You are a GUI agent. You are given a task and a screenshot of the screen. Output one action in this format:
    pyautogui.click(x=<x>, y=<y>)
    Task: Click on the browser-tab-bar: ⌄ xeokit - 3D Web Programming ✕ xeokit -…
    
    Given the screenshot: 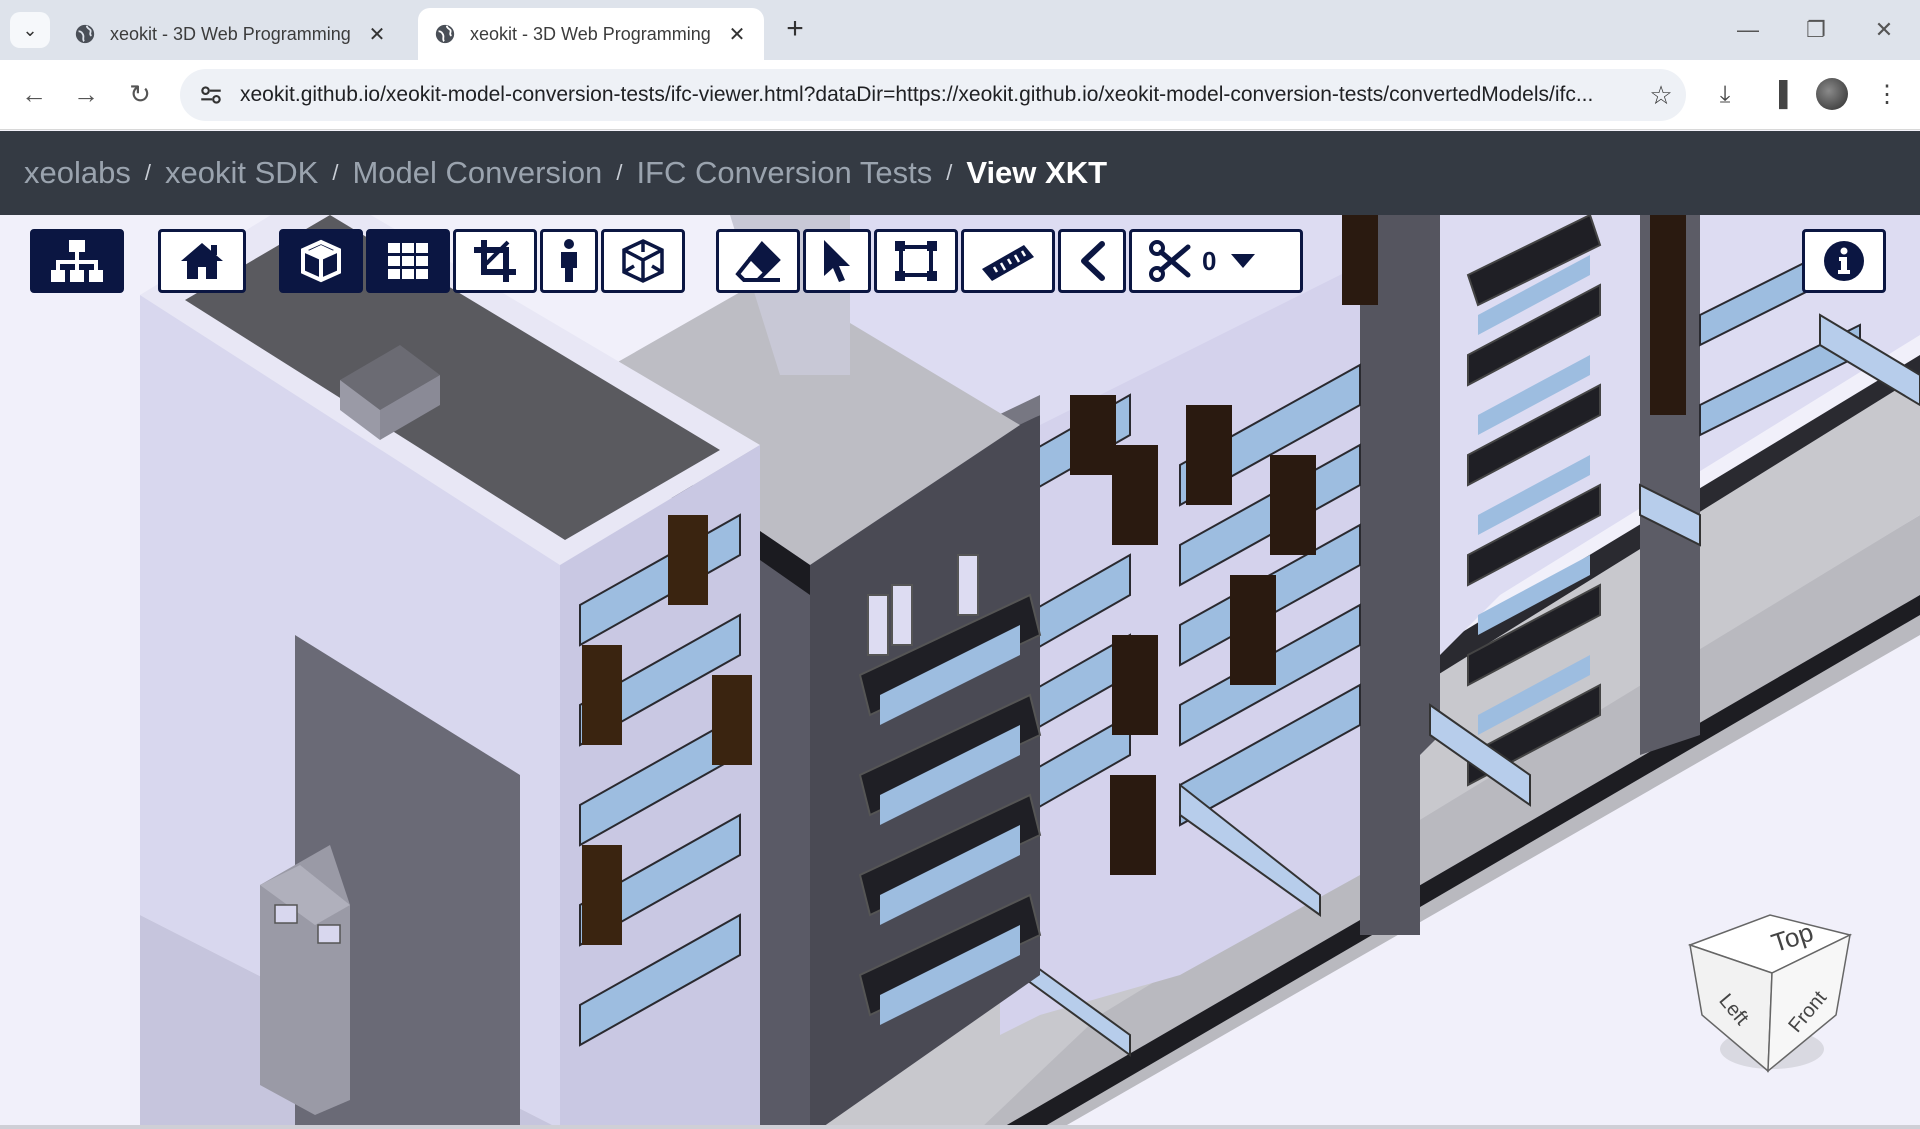 What is the action you would take?
    pyautogui.click(x=960, y=30)
    